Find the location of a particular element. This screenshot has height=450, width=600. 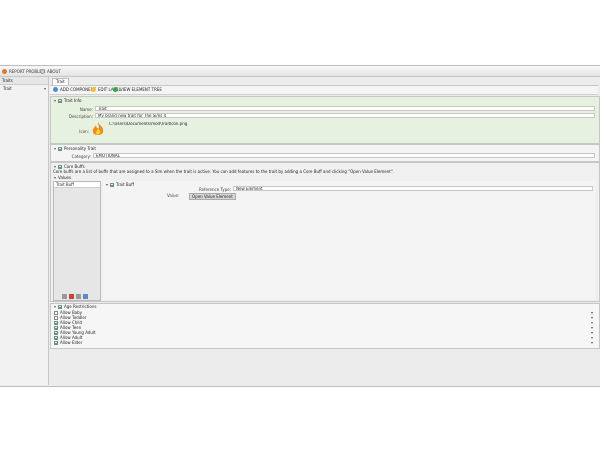

expand-icon: ▾ is located at coordinates (45, 88).